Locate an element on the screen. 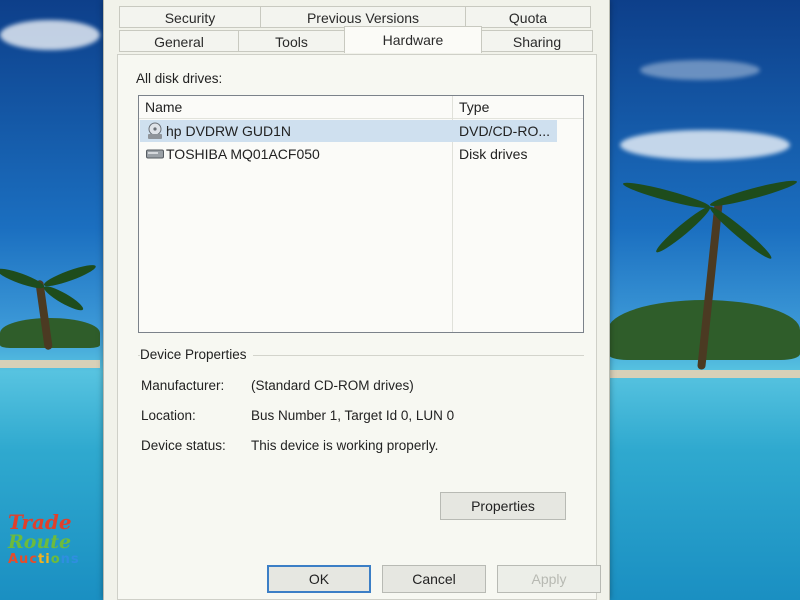  location-label: Location: is located at coordinates (168, 415).